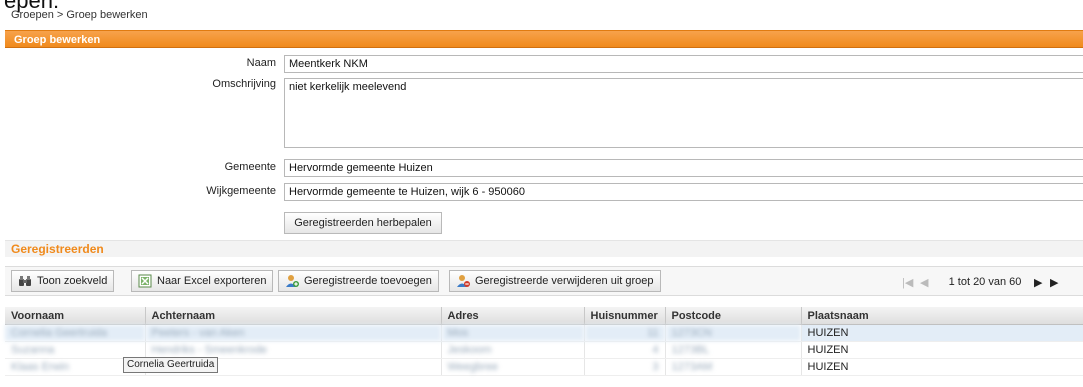 Image resolution: width=1083 pixels, height=387 pixels. I want to click on toevoegen-label: Geregistreerde toevoegen, so click(368, 281).